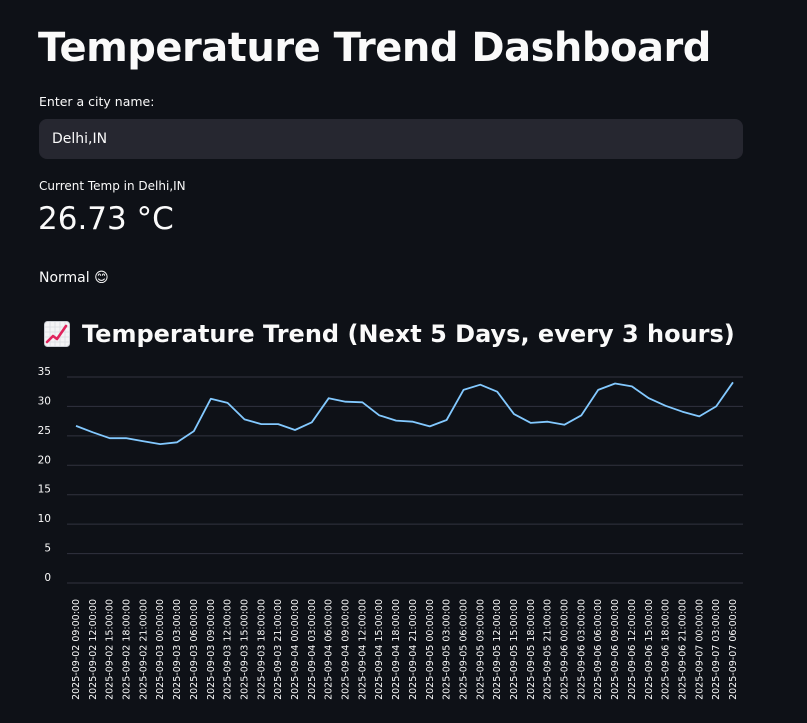 The image size is (807, 723). I want to click on status-text: Normal 😊, so click(74, 278).